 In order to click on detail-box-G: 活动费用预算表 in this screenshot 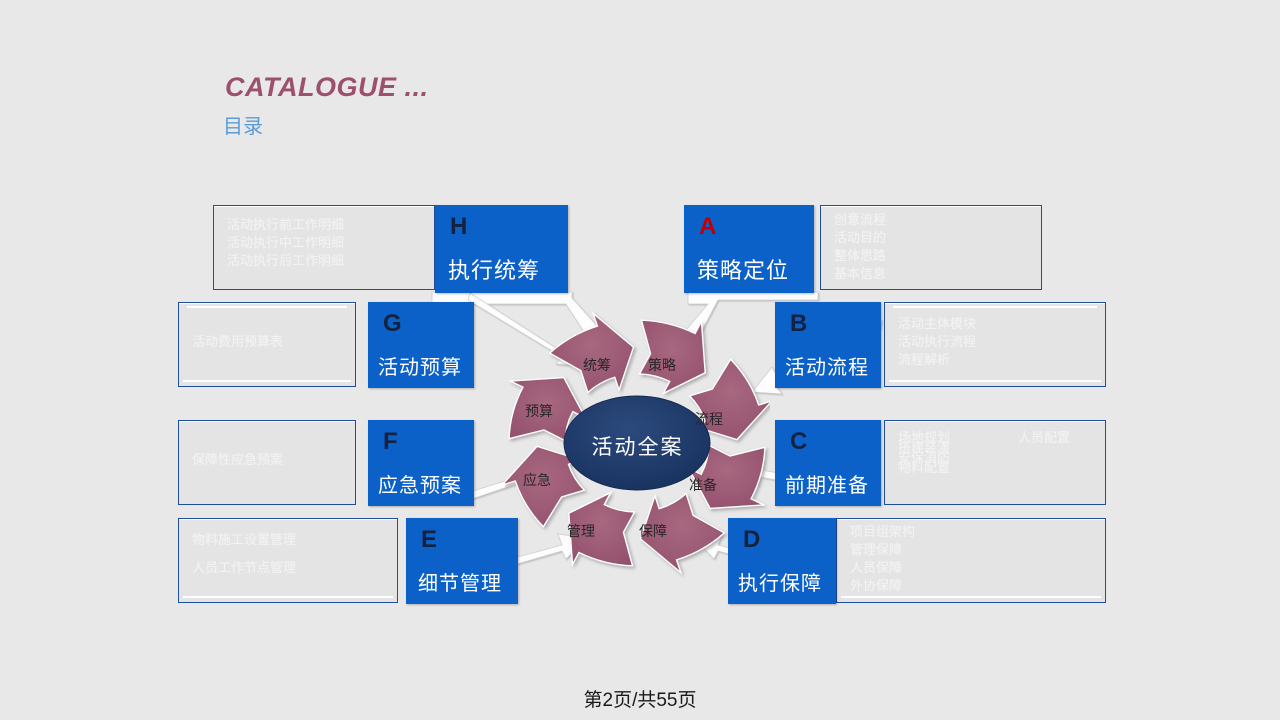, I will do `click(267, 344)`.